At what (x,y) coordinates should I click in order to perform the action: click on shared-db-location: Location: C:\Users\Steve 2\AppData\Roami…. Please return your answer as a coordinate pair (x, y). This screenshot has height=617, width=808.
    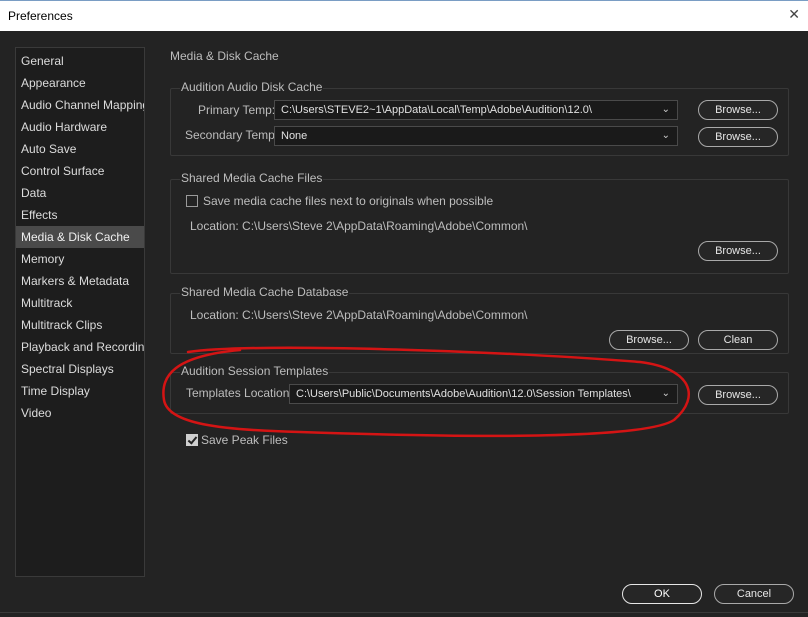
    Looking at the image, I should click on (359, 315).